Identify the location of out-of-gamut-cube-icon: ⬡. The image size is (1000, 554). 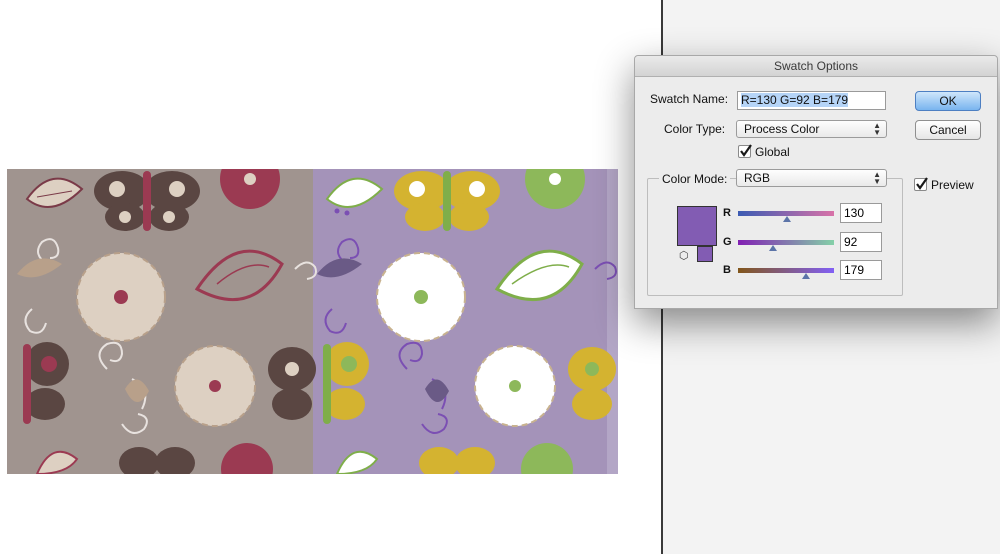
(684, 255).